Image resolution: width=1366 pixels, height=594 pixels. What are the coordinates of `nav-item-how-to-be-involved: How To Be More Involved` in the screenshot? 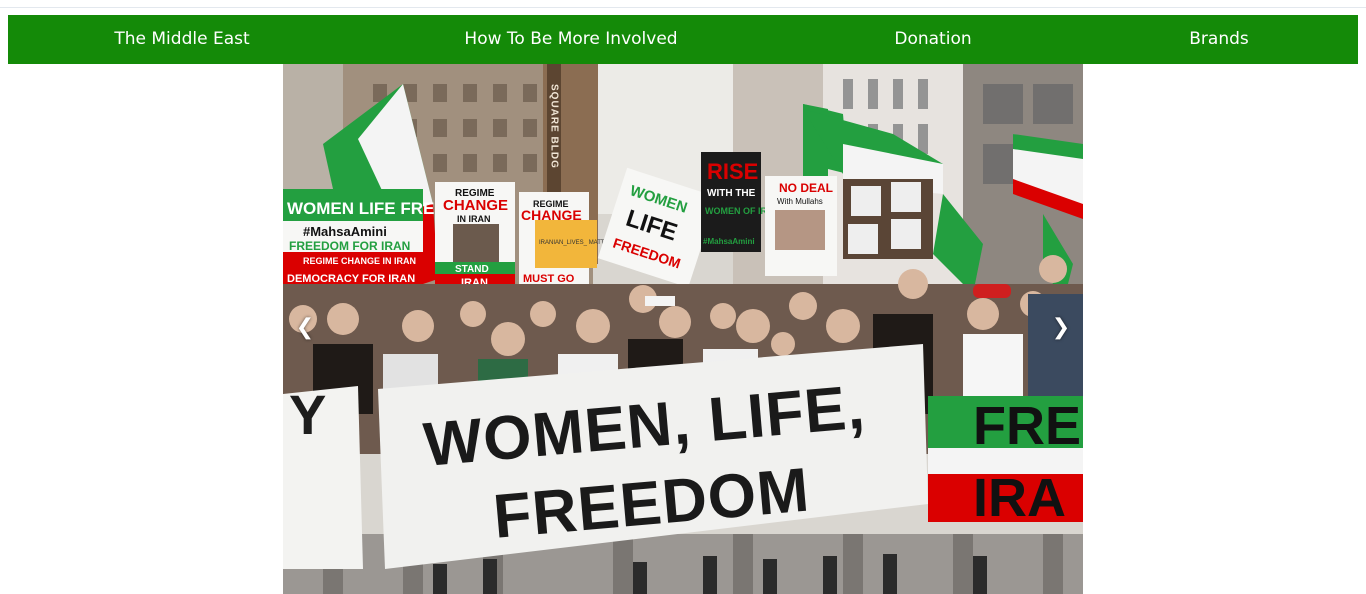 It's located at (570, 39).